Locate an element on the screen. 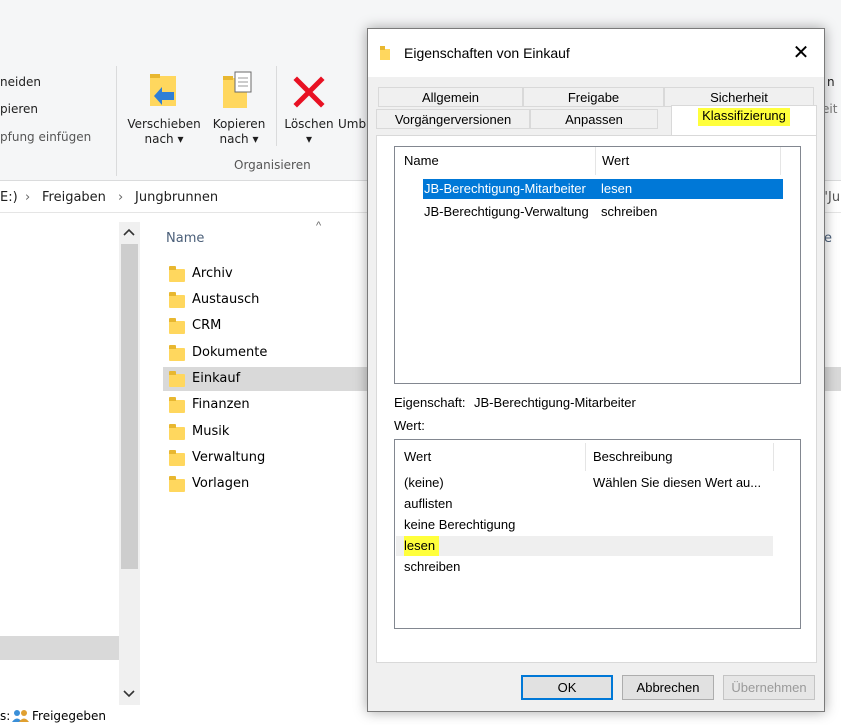 The image size is (841, 725). group-organize-label: Organisieren is located at coordinates (272, 165).